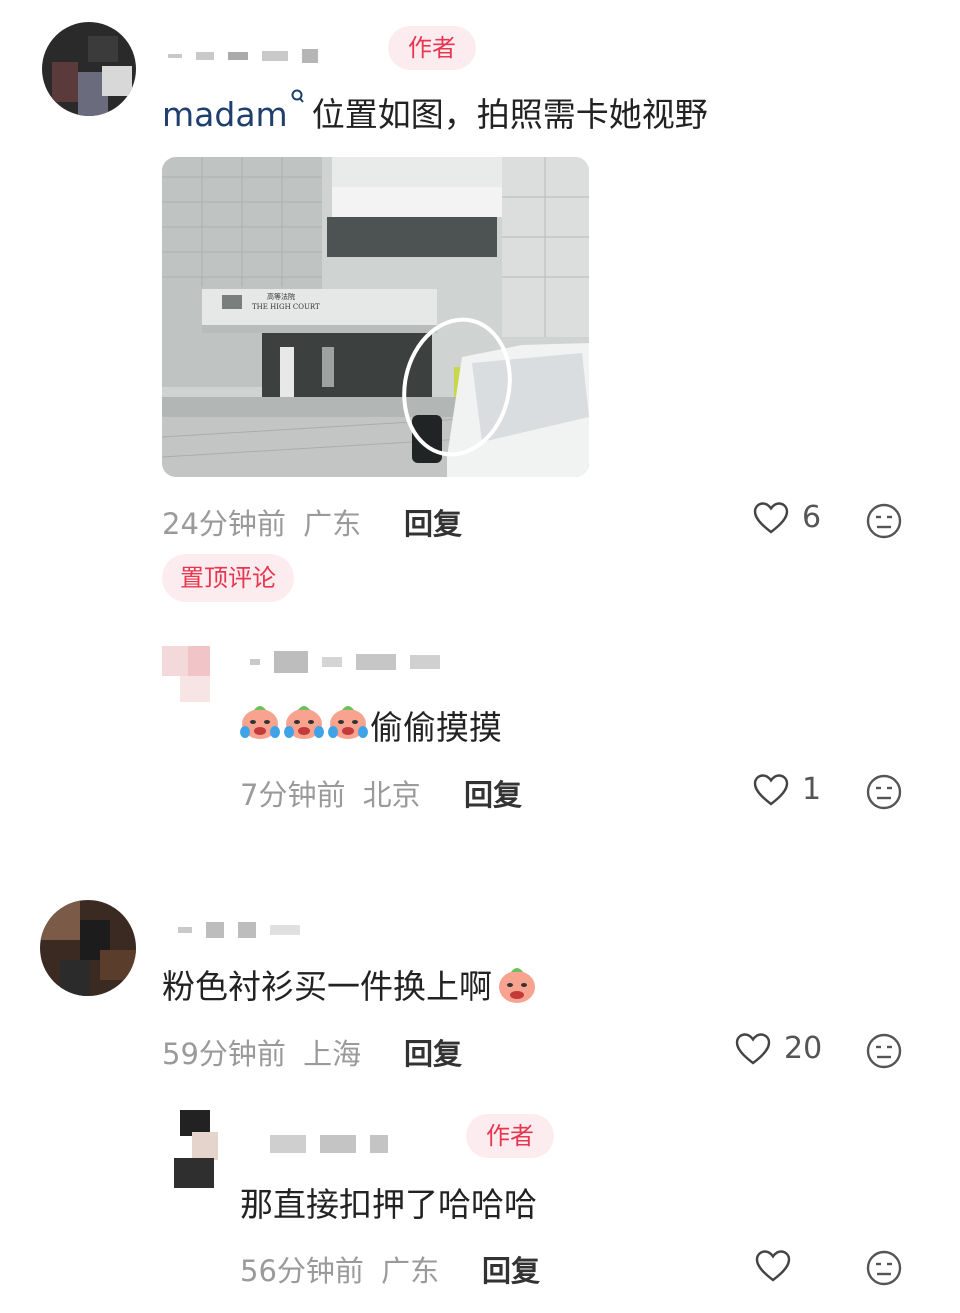  What do you see at coordinates (224, 1054) in the screenshot?
I see `comment-time: 59分钟前` at bounding box center [224, 1054].